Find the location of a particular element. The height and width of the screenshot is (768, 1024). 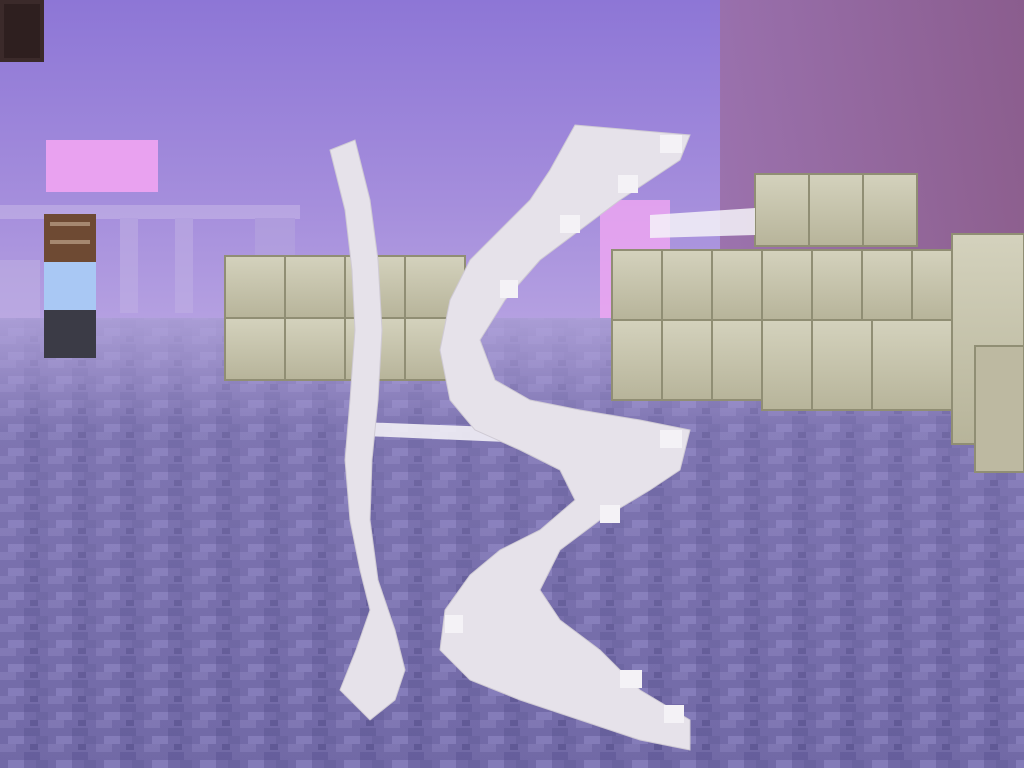

lamp-pillar is located at coordinates (70, 286).